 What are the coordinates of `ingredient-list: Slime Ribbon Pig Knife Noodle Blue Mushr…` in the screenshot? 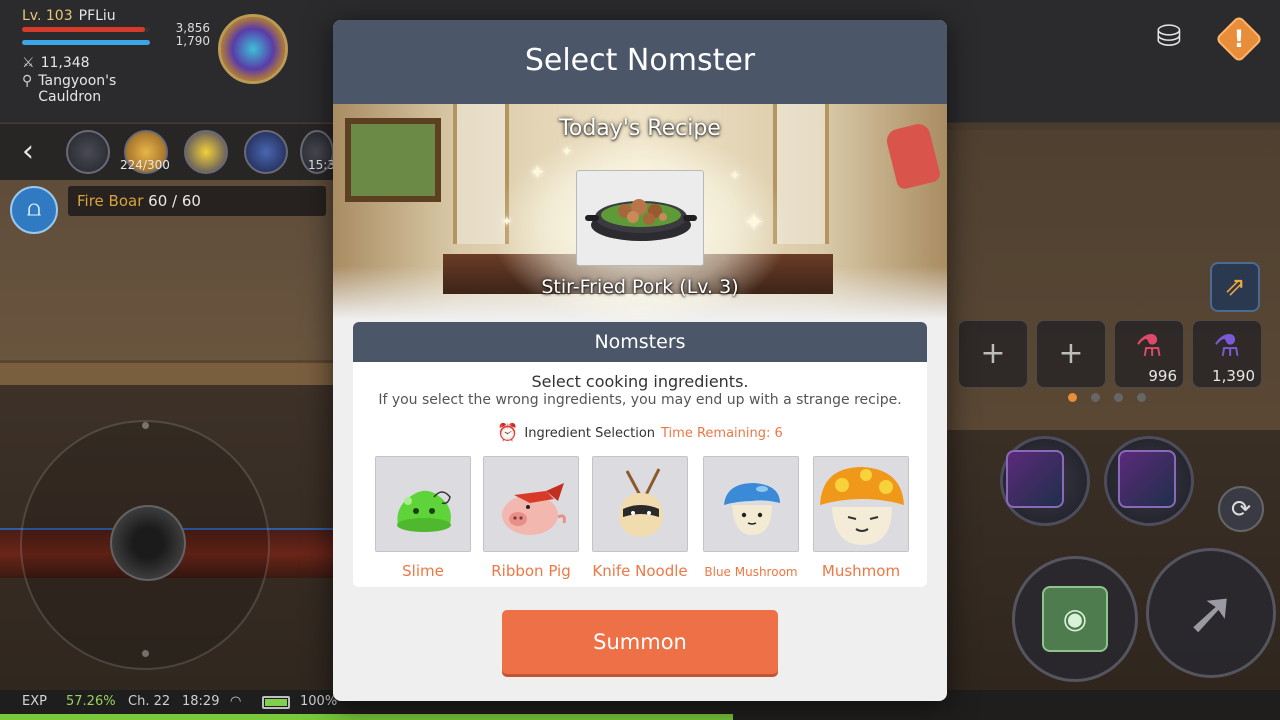 It's located at (640, 520).